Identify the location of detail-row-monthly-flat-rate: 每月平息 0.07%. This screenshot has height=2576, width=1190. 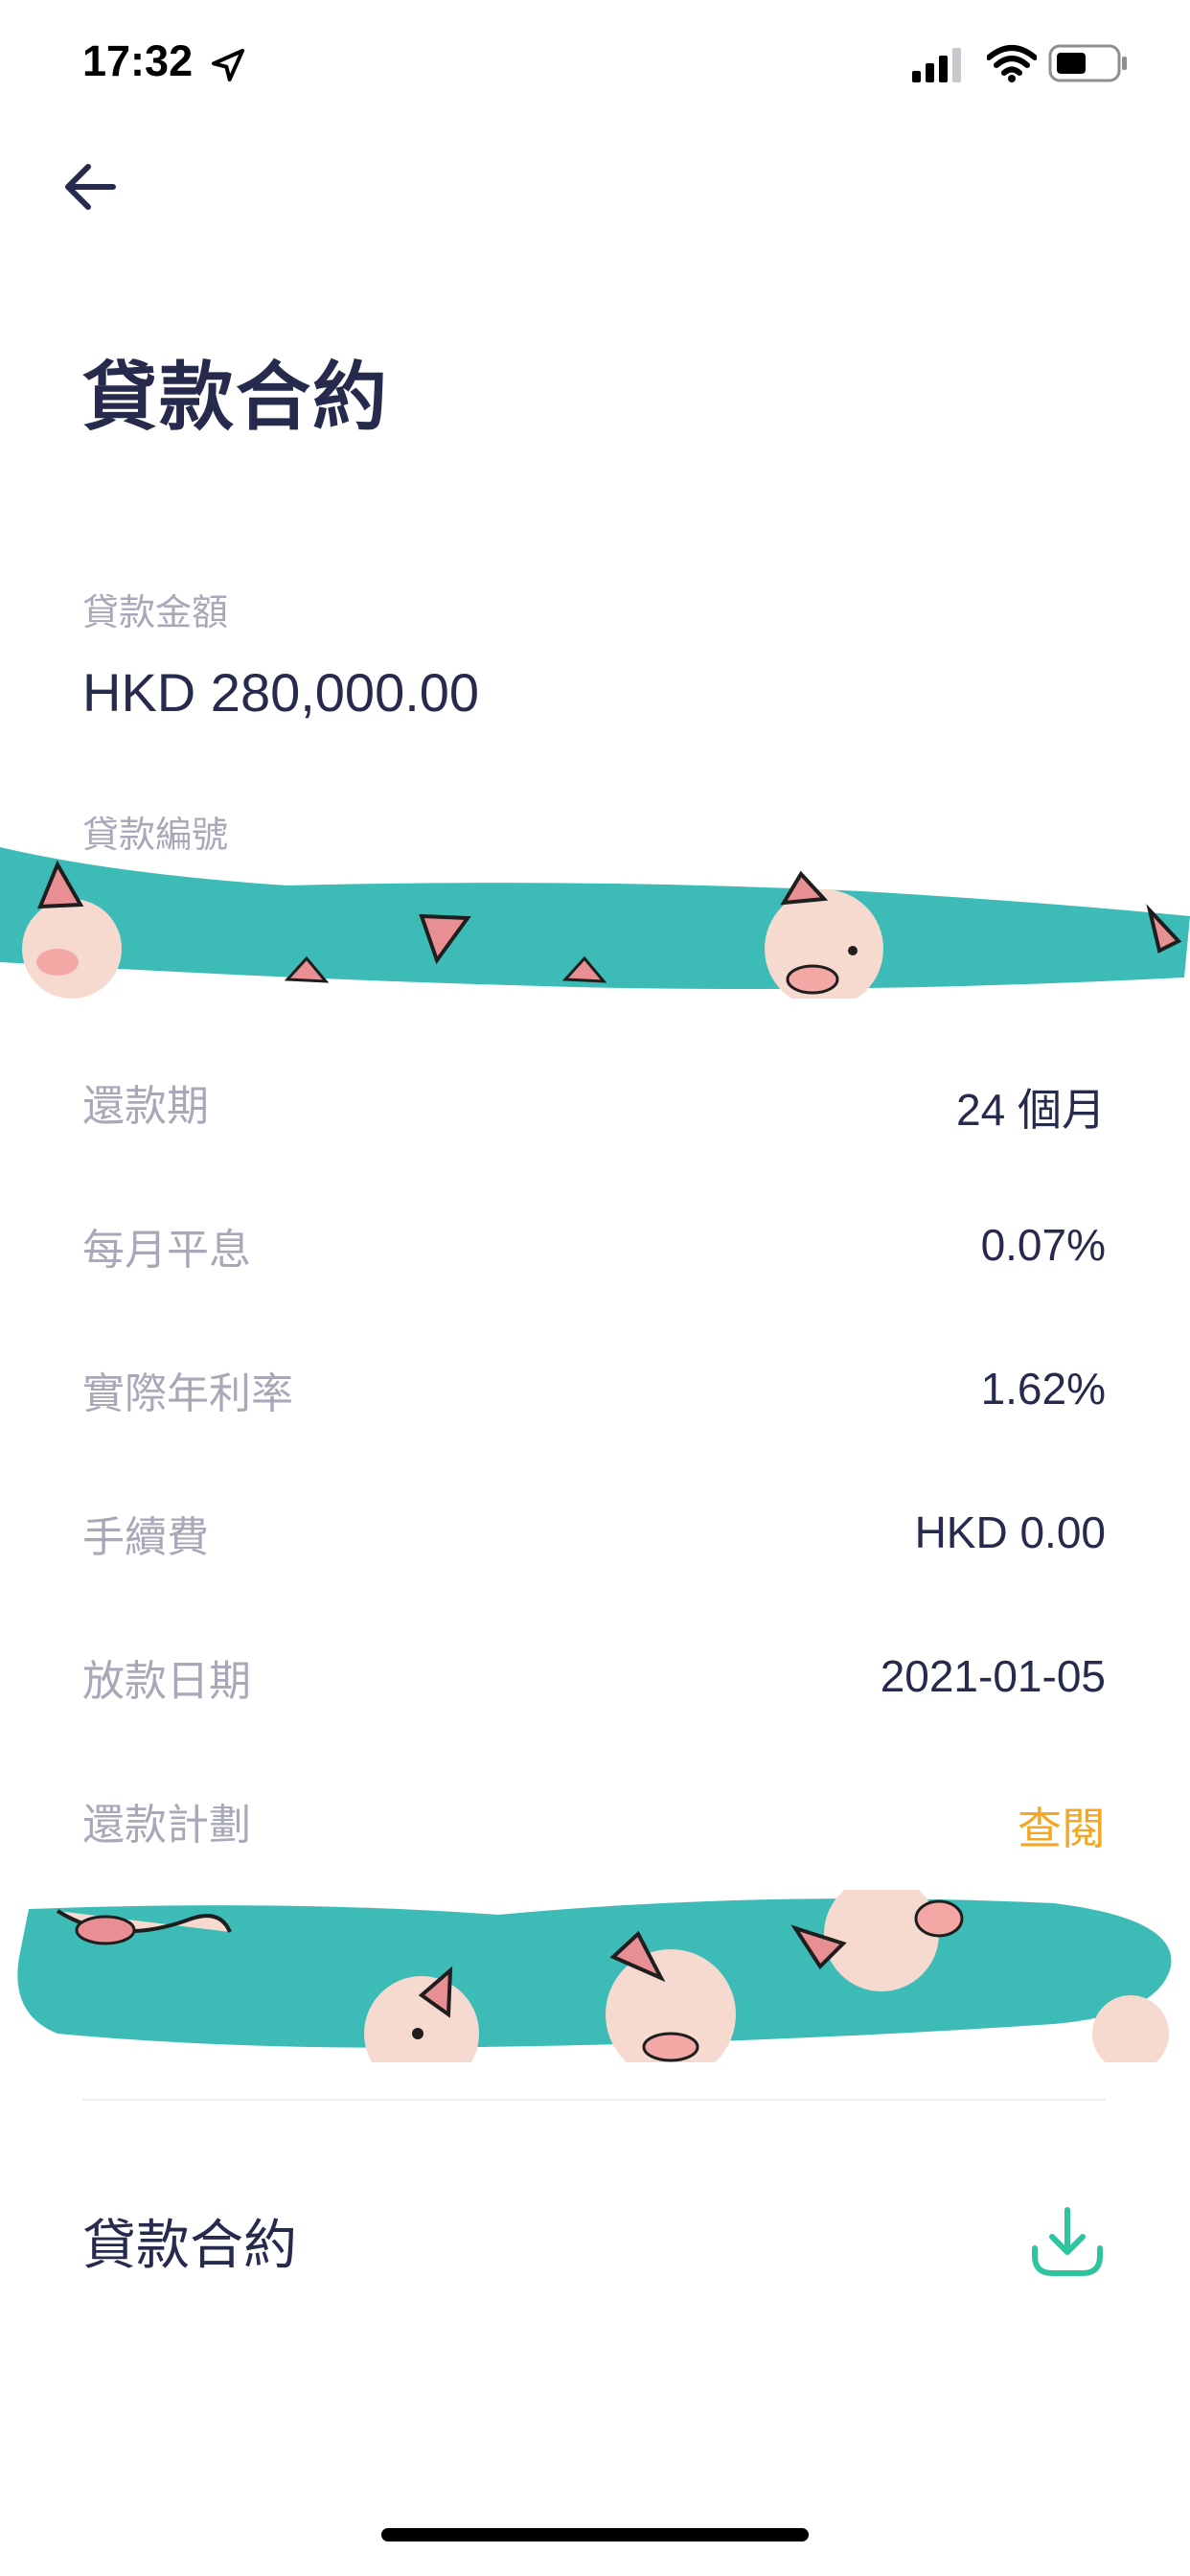
(594, 1253).